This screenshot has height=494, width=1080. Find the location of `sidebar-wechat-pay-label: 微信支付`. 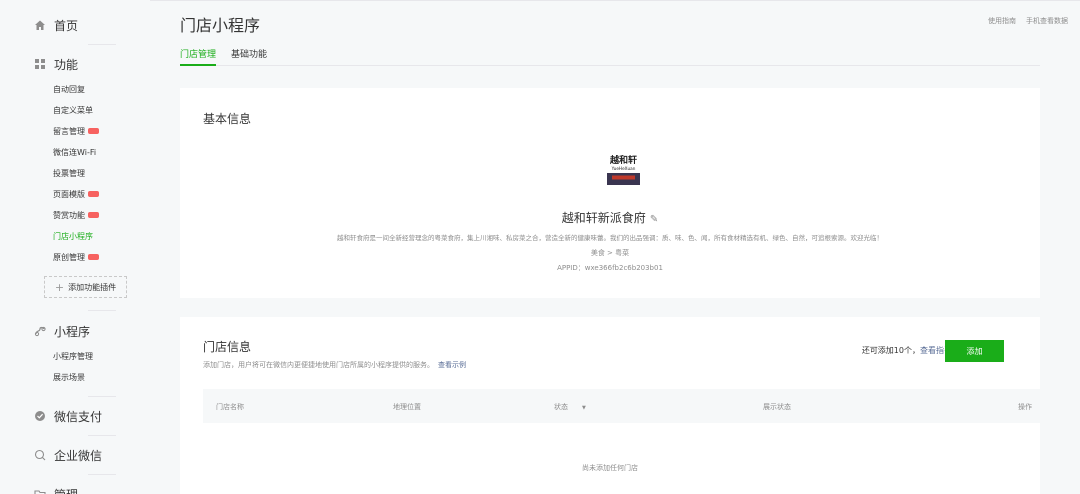

sidebar-wechat-pay-label: 微信支付 is located at coordinates (78, 416).